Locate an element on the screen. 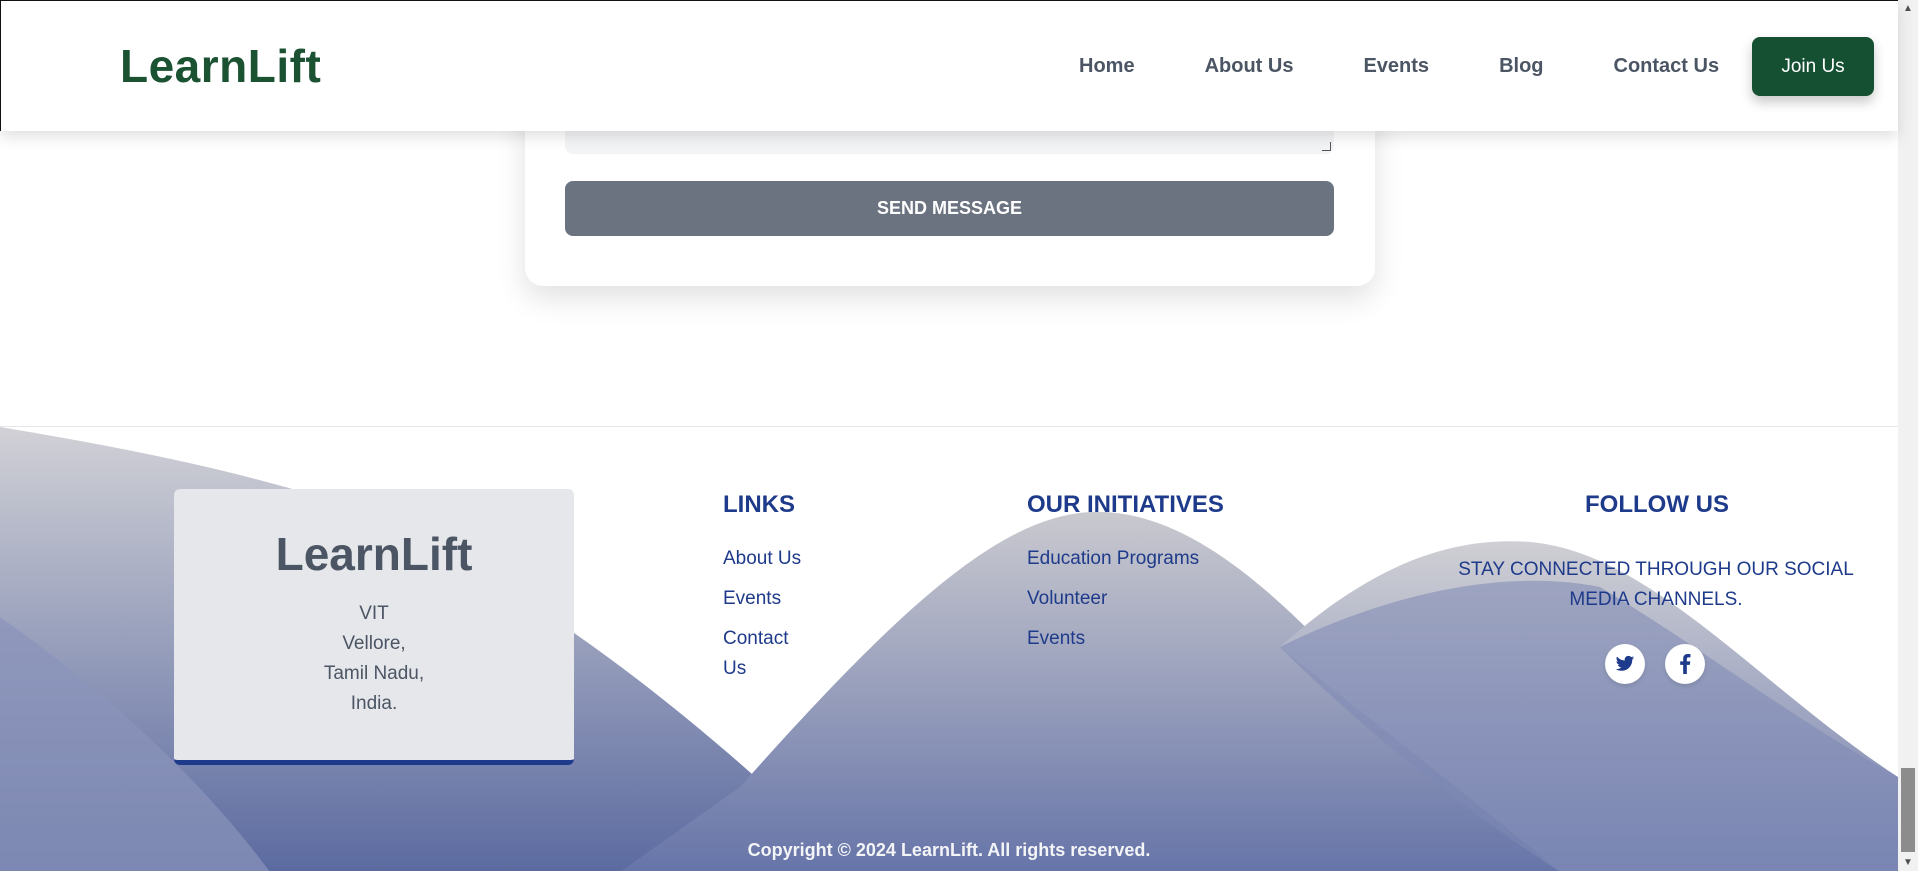 This screenshot has width=1918, height=871. scroll-up-arrow-icon: ▲ is located at coordinates (1908, 8).